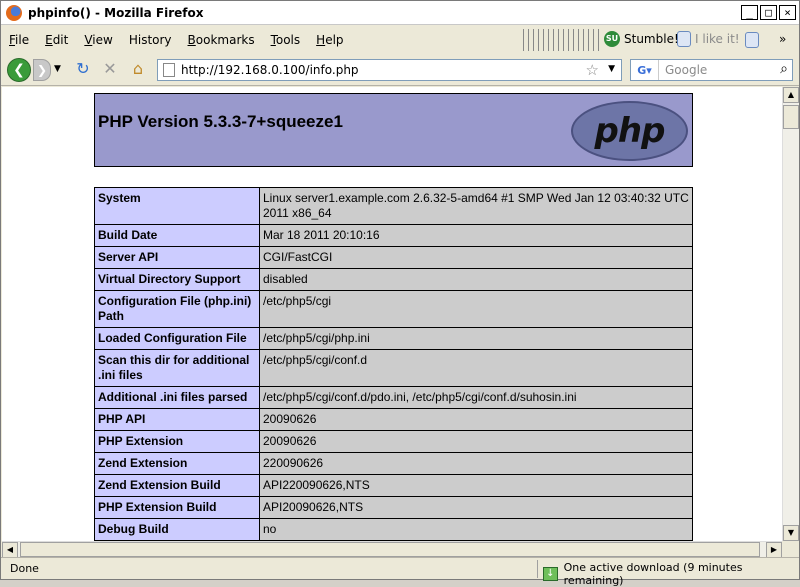 The width and height of the screenshot is (800, 587). I want to click on row-key: Loaded Configuration File, so click(177, 338).